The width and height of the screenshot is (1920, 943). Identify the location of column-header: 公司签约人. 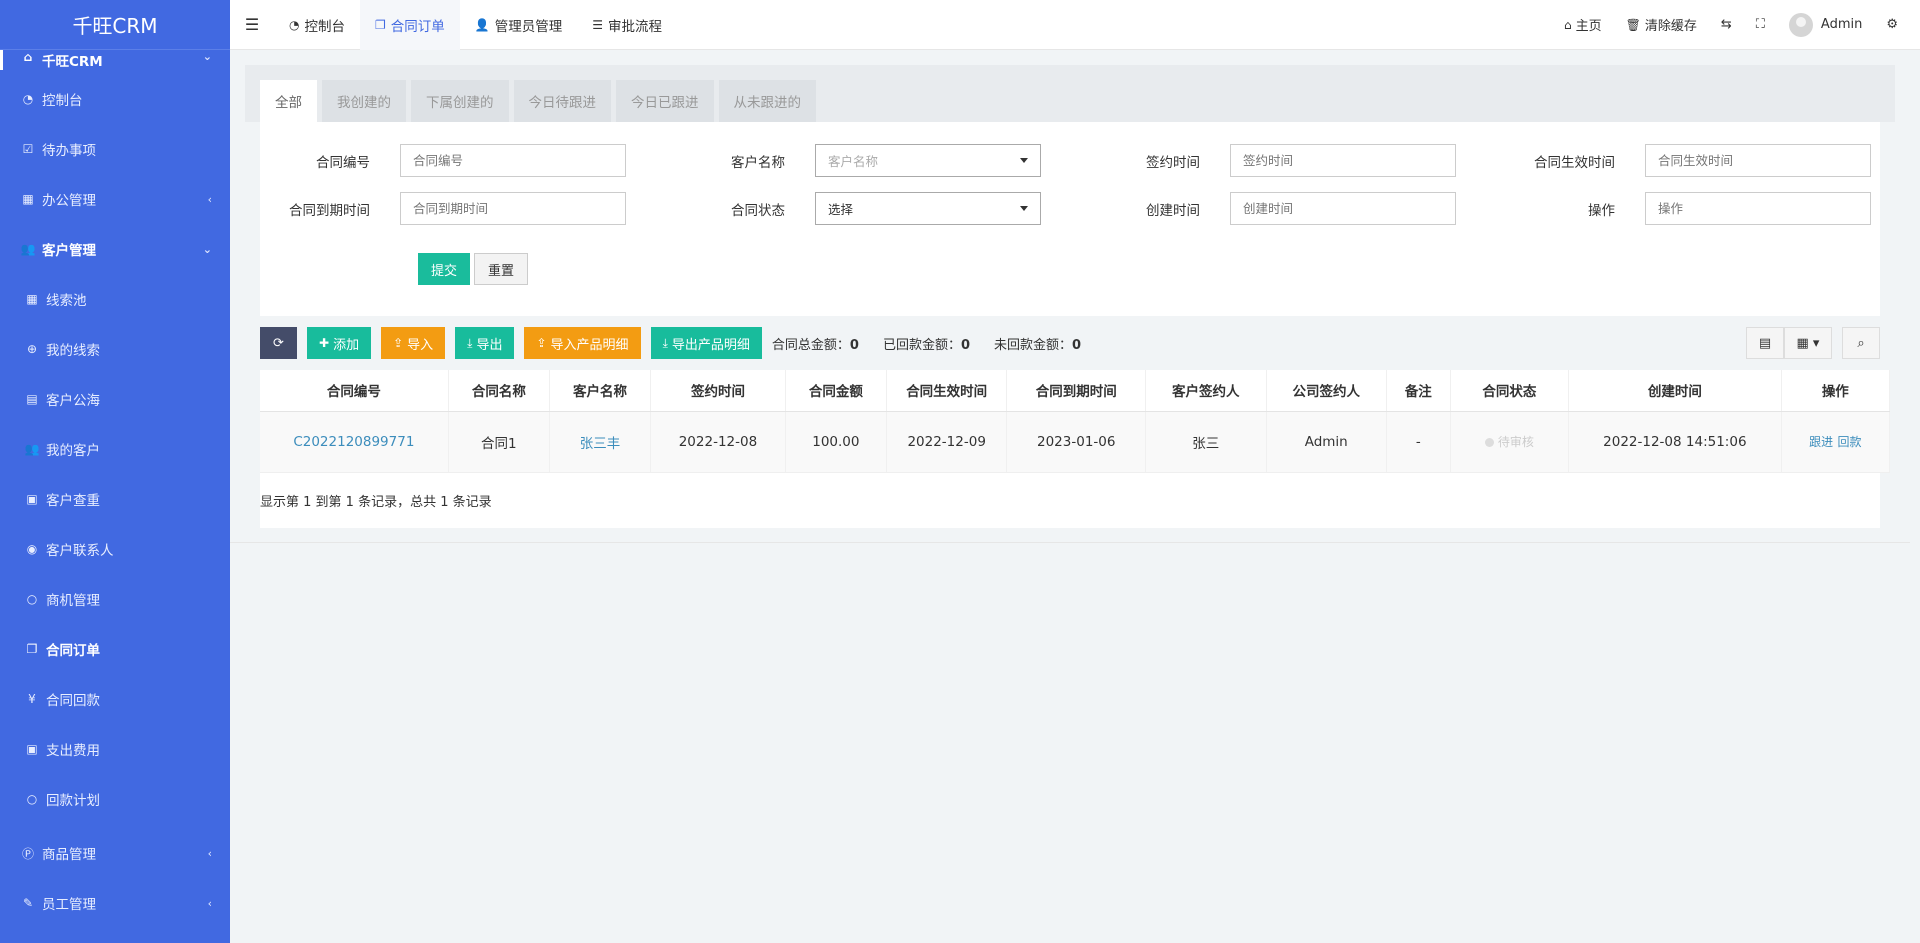
(1326, 391).